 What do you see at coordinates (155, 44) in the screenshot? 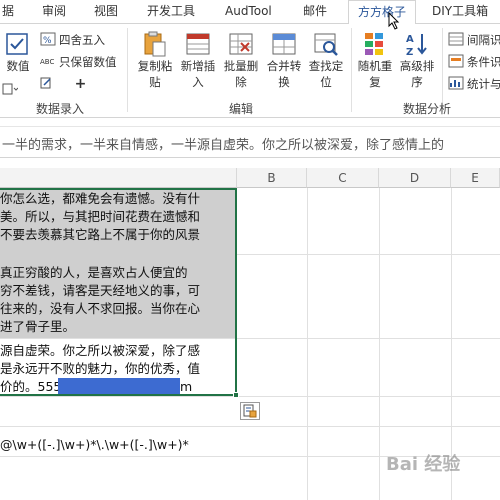
I see `clipboard-icon` at bounding box center [155, 44].